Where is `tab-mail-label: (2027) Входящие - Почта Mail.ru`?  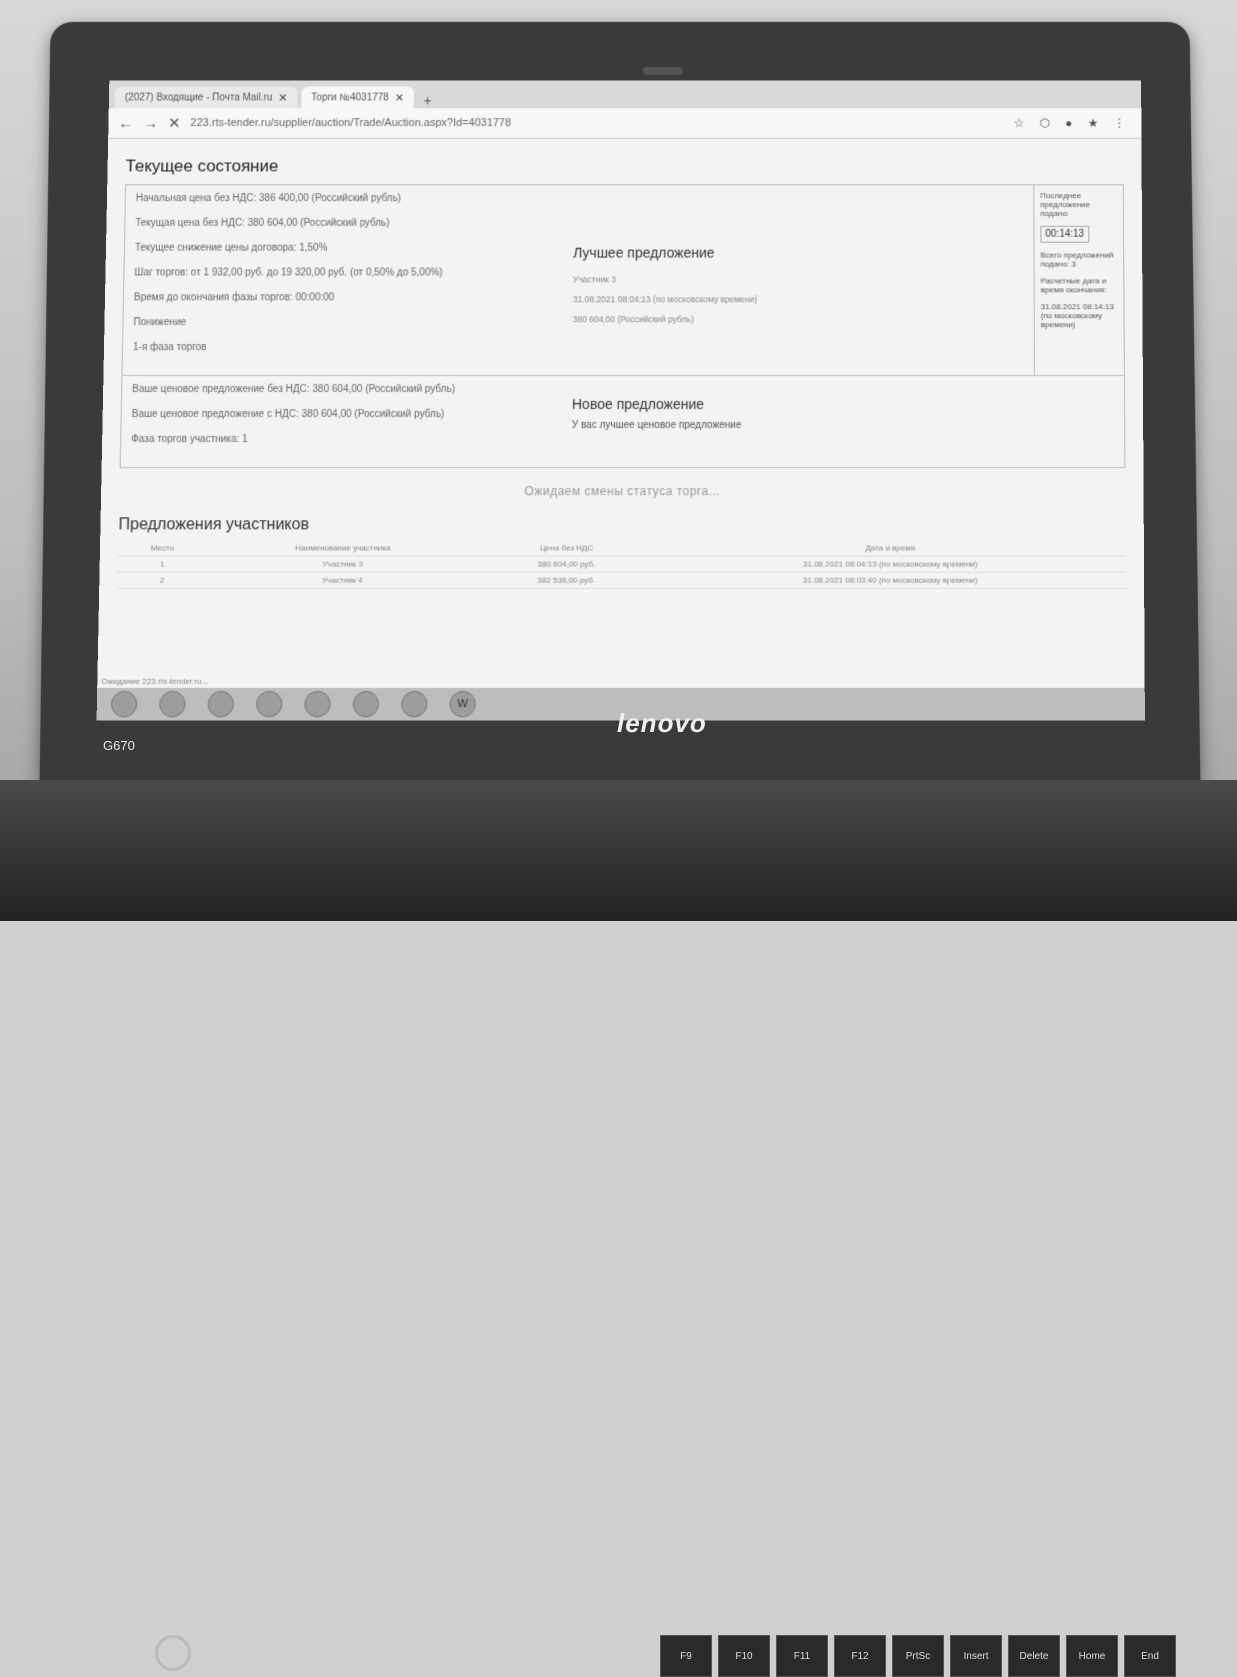
tab-mail-label: (2027) Входящие - Почта Mail.ru is located at coordinates (198, 97).